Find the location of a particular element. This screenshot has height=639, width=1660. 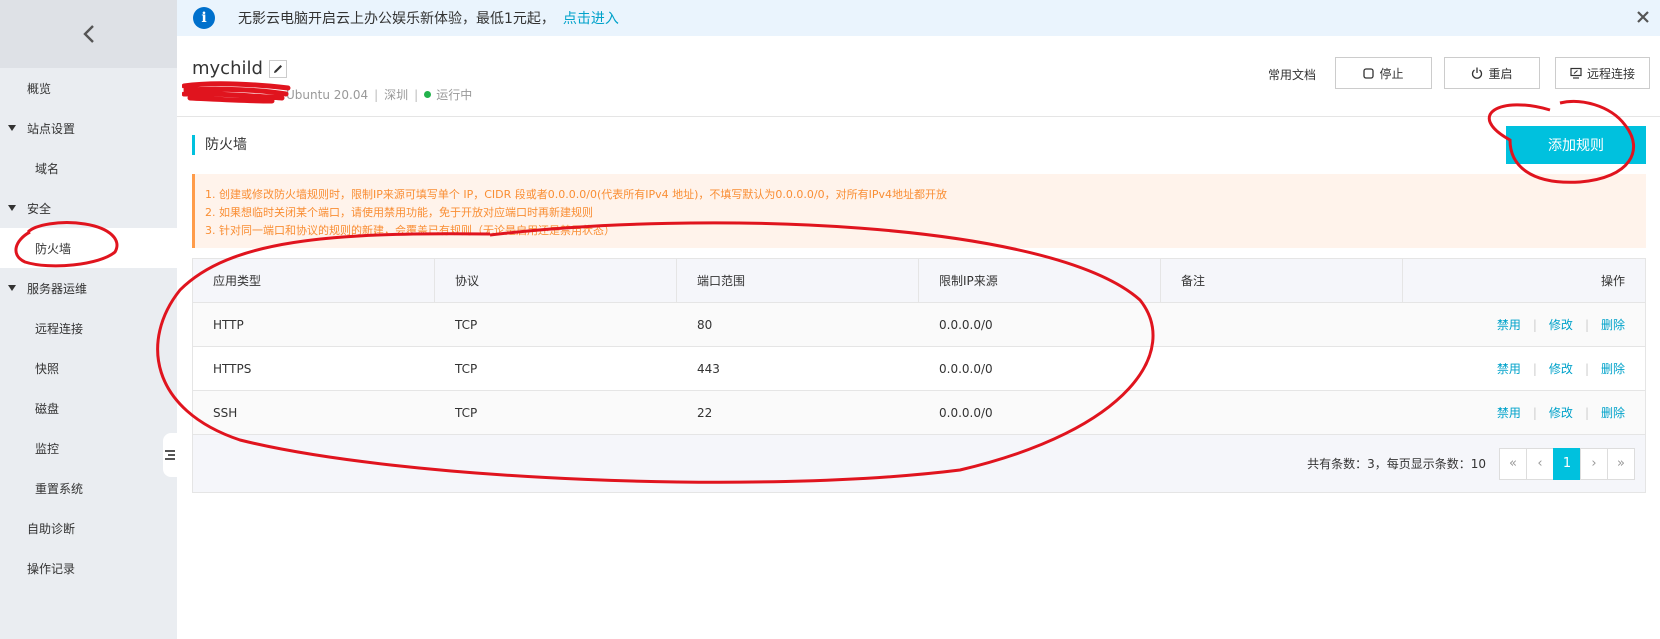

sidebar-item: 操作记录 is located at coordinates (88, 568).